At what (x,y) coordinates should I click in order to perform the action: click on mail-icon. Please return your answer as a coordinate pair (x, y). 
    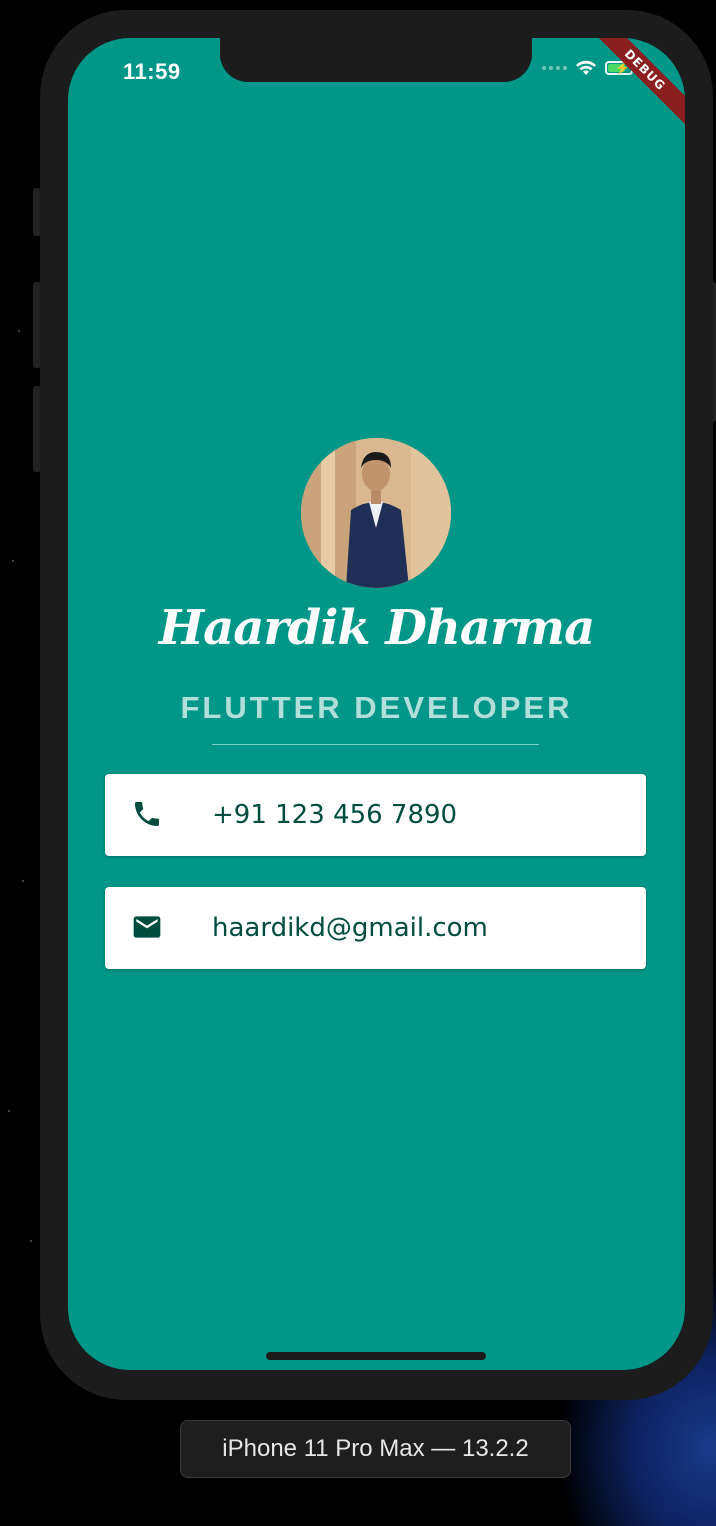
    Looking at the image, I should click on (147, 927).